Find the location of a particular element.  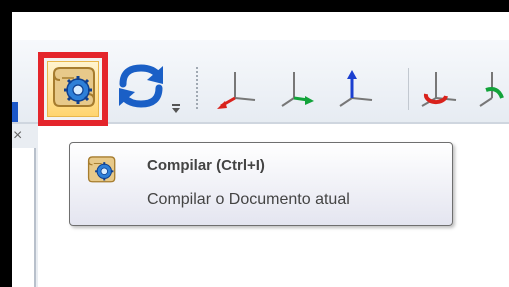

axis-blue-z-icon is located at coordinates (356, 88).